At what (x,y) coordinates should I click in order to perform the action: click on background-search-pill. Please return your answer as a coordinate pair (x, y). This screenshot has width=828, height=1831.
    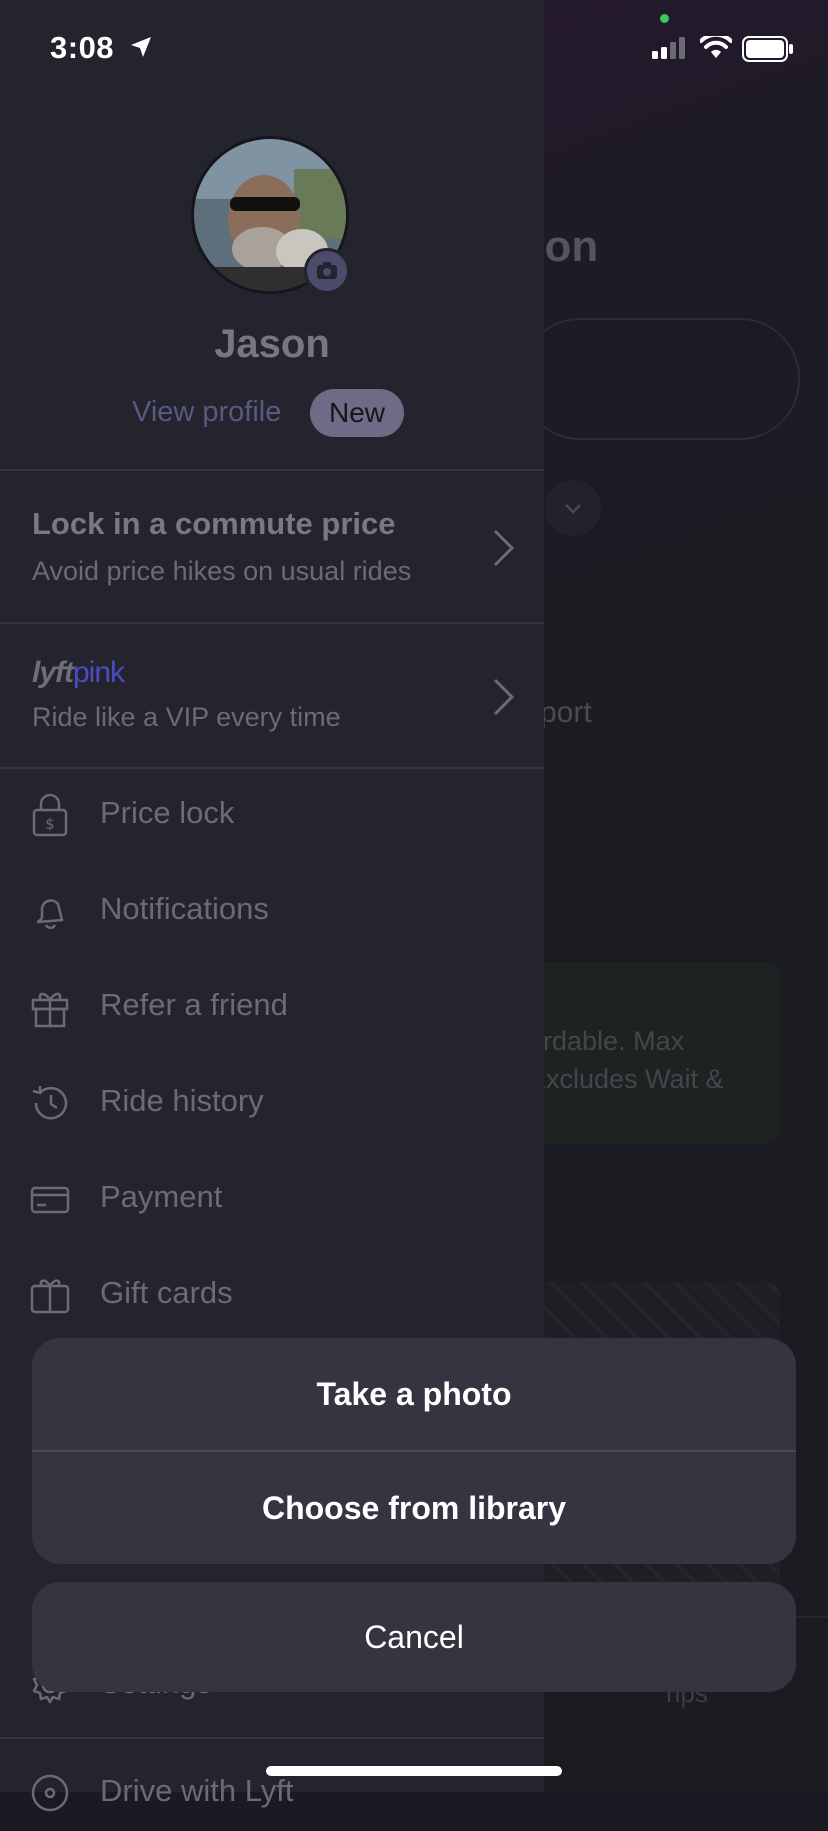
    Looking at the image, I should click on (660, 379).